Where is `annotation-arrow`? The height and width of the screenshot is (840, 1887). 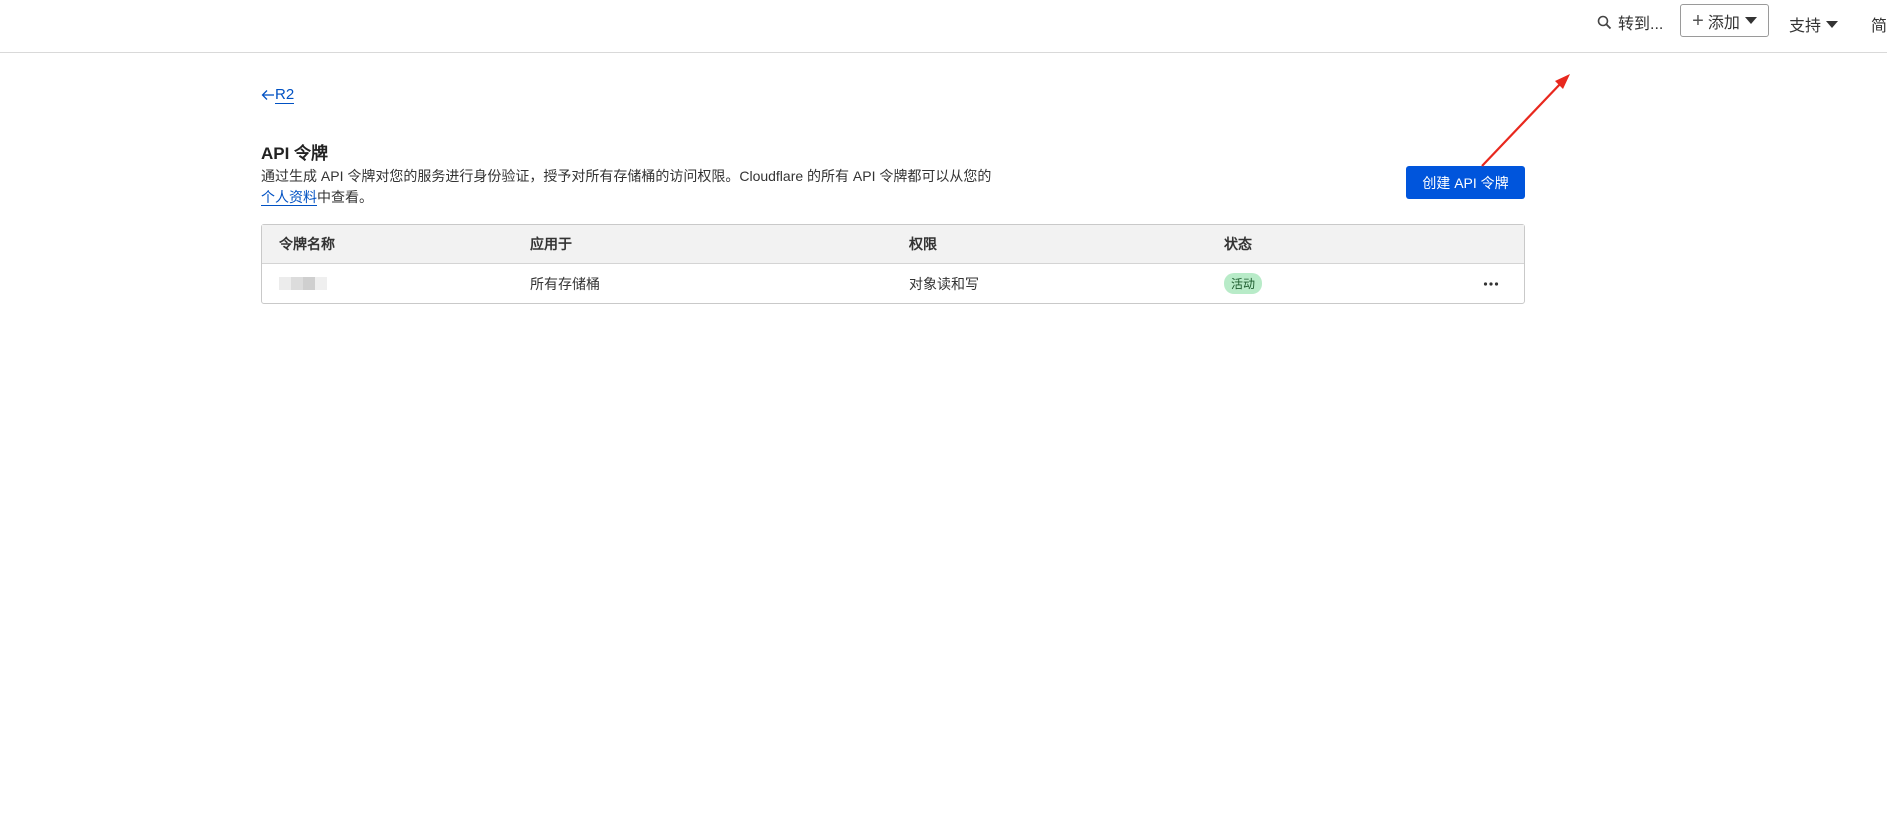
annotation-arrow is located at coordinates (1525, 120).